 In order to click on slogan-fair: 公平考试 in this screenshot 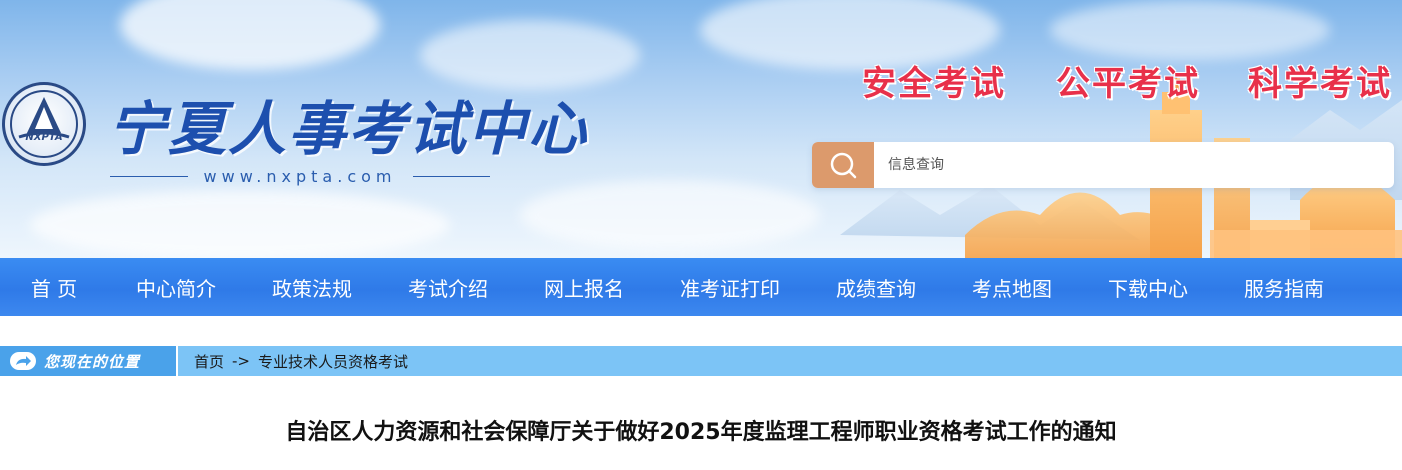, I will do `click(1128, 84)`.